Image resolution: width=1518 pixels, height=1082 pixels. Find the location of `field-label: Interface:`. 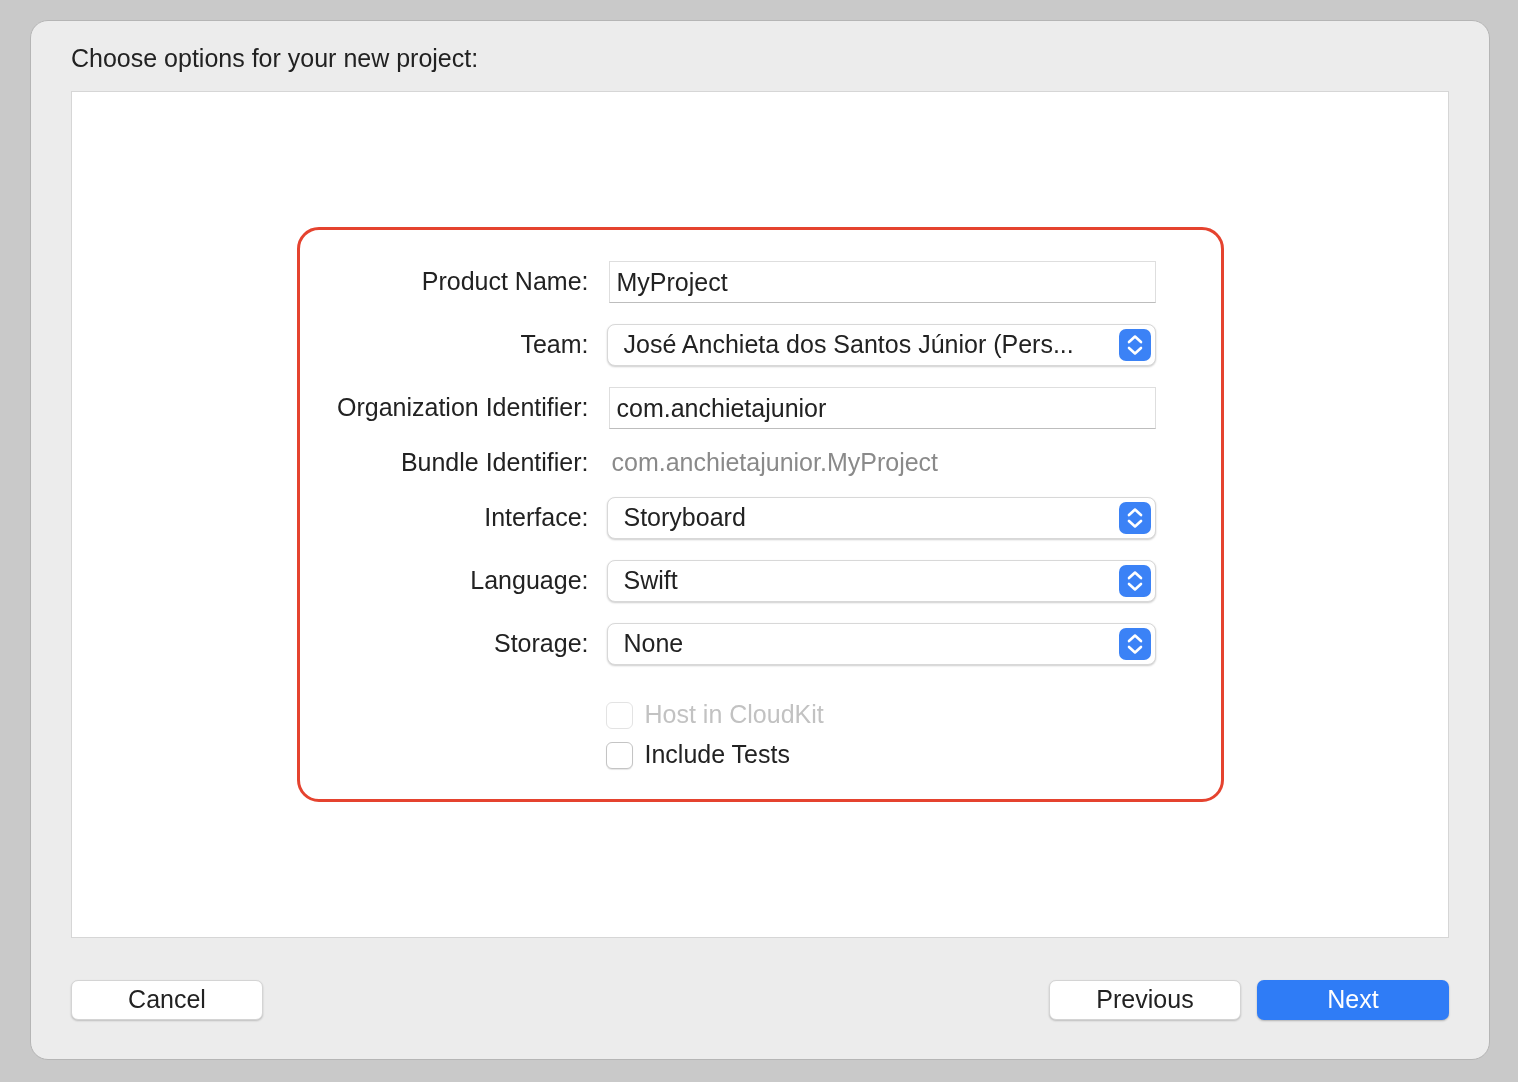

field-label: Interface: is located at coordinates (536, 518).